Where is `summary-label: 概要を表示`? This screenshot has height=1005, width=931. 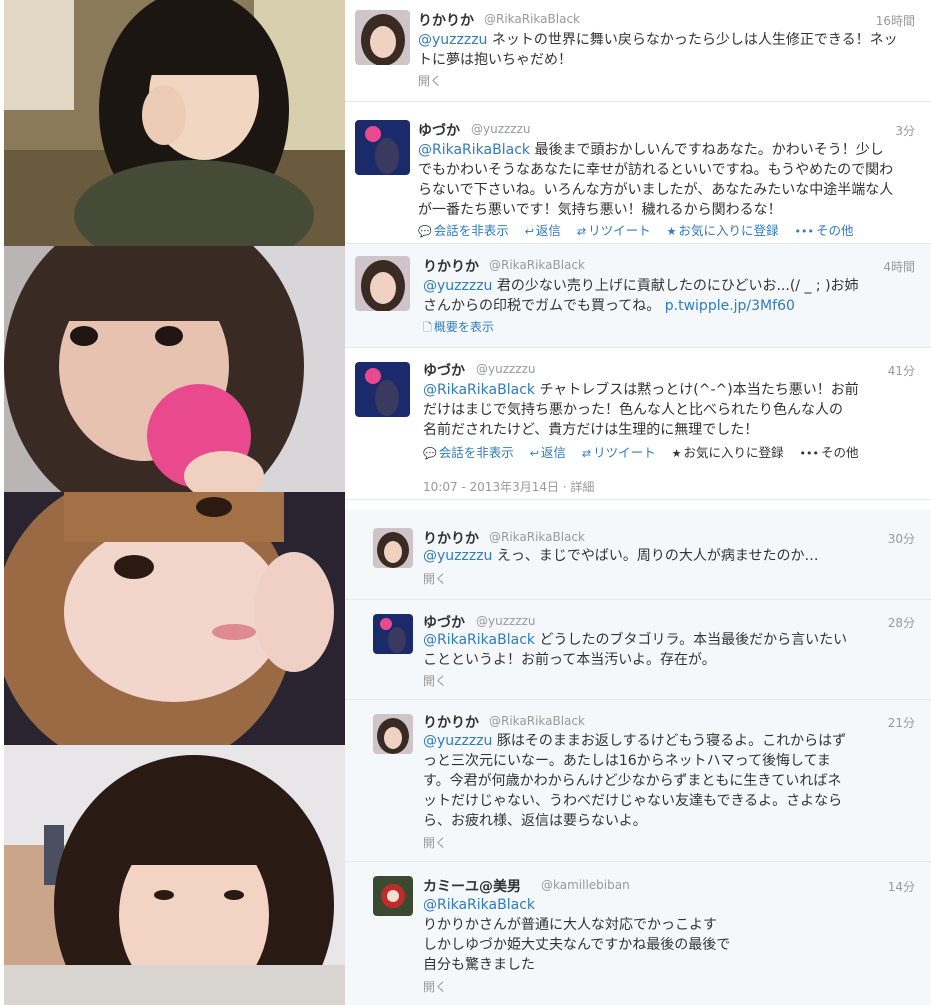 summary-label: 概要を表示 is located at coordinates (463, 327).